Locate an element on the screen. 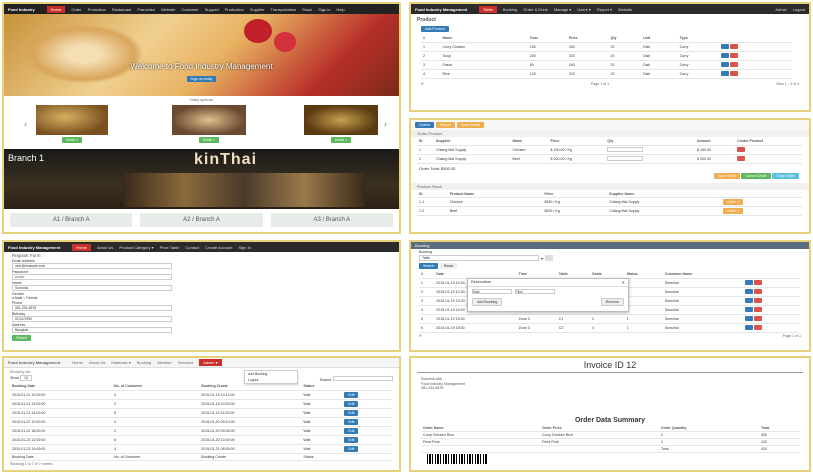 The image size is (813, 474). branch-box-a1: A1 / Branch A is located at coordinates (71, 220).